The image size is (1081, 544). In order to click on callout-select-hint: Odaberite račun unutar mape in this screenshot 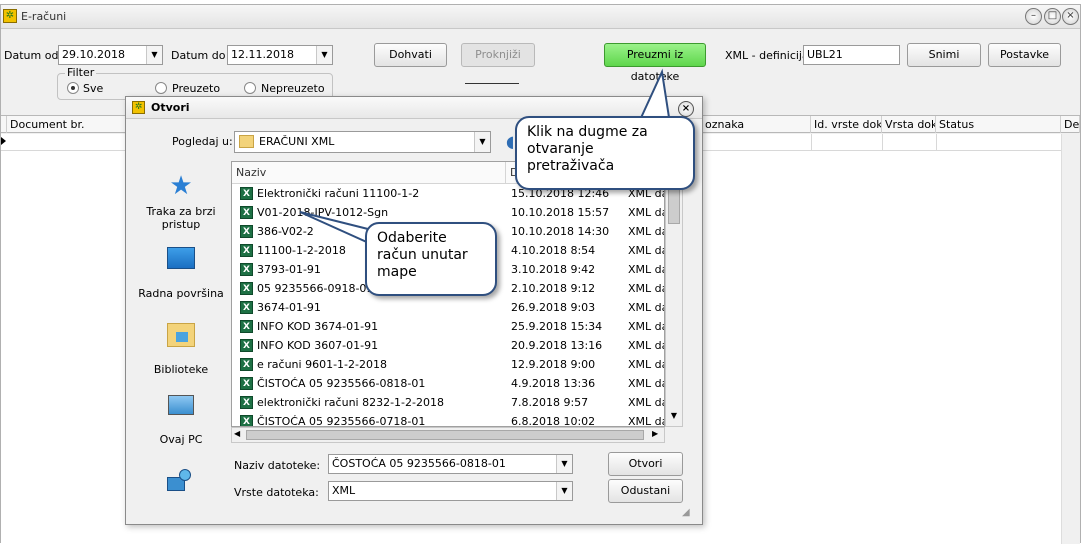, I will do `click(431, 259)`.